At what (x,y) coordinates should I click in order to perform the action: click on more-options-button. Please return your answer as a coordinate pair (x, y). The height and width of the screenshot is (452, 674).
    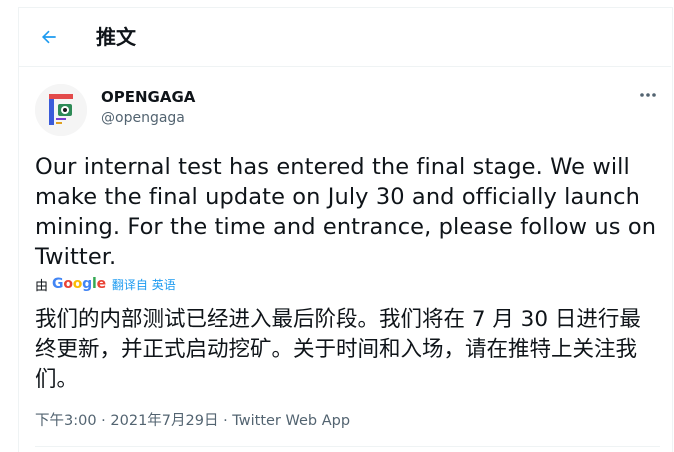
    Looking at the image, I should click on (648, 95).